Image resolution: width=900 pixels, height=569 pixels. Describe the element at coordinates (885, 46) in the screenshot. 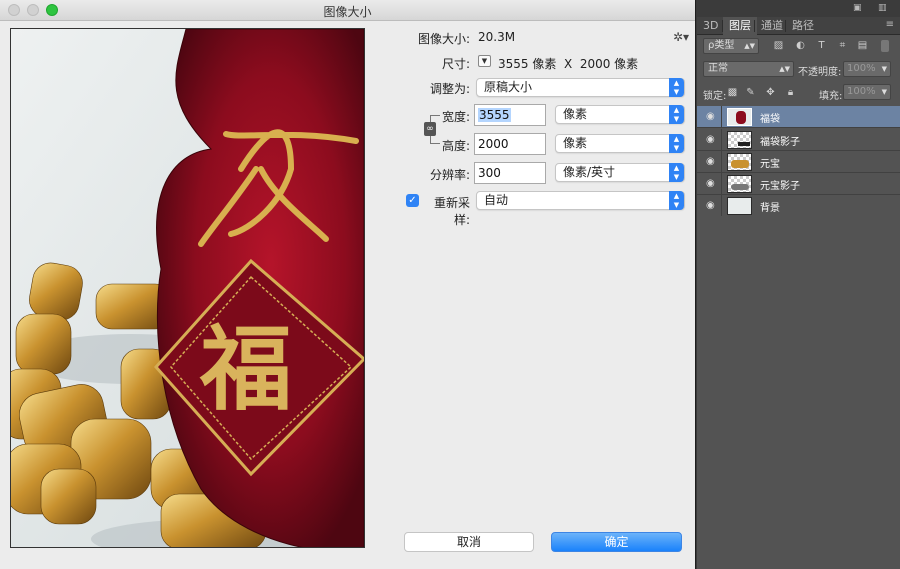

I see `filter-toggle-switch` at that location.